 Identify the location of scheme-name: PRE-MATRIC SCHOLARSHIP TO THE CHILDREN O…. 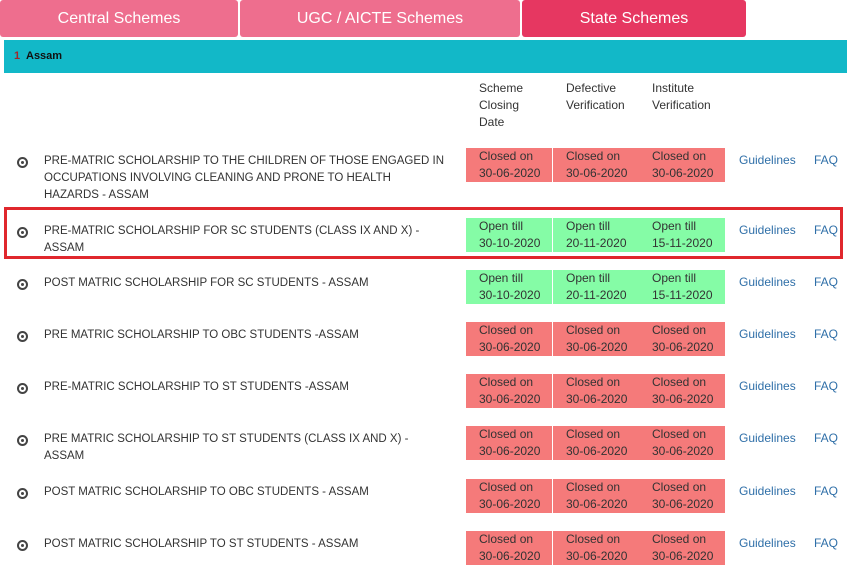
(246, 178).